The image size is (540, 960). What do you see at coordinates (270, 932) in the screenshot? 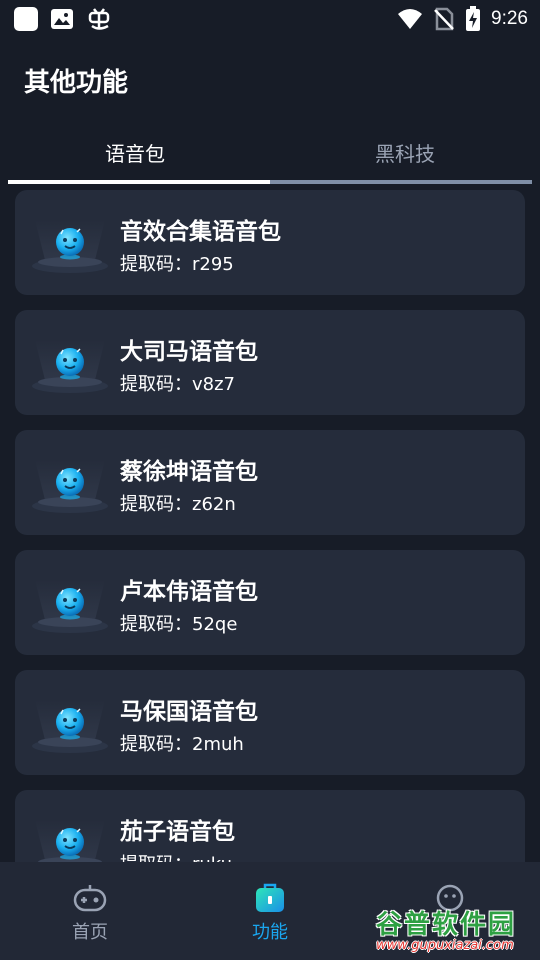
I see `nav-function-label: 功能` at bounding box center [270, 932].